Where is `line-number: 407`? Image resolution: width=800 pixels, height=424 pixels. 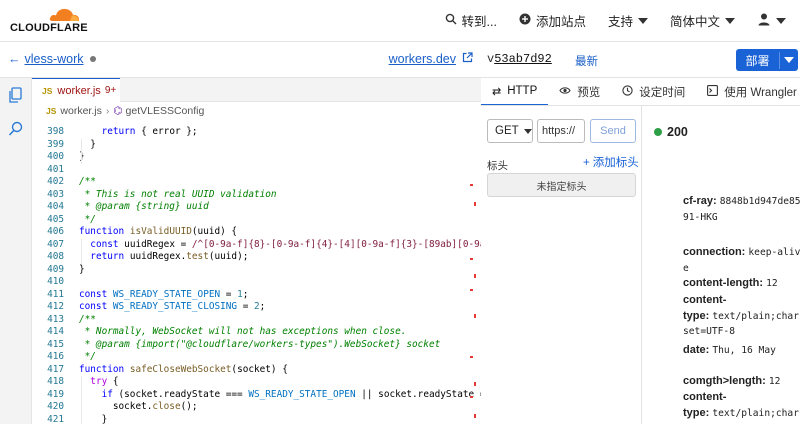
line-number: 407 is located at coordinates (55, 244).